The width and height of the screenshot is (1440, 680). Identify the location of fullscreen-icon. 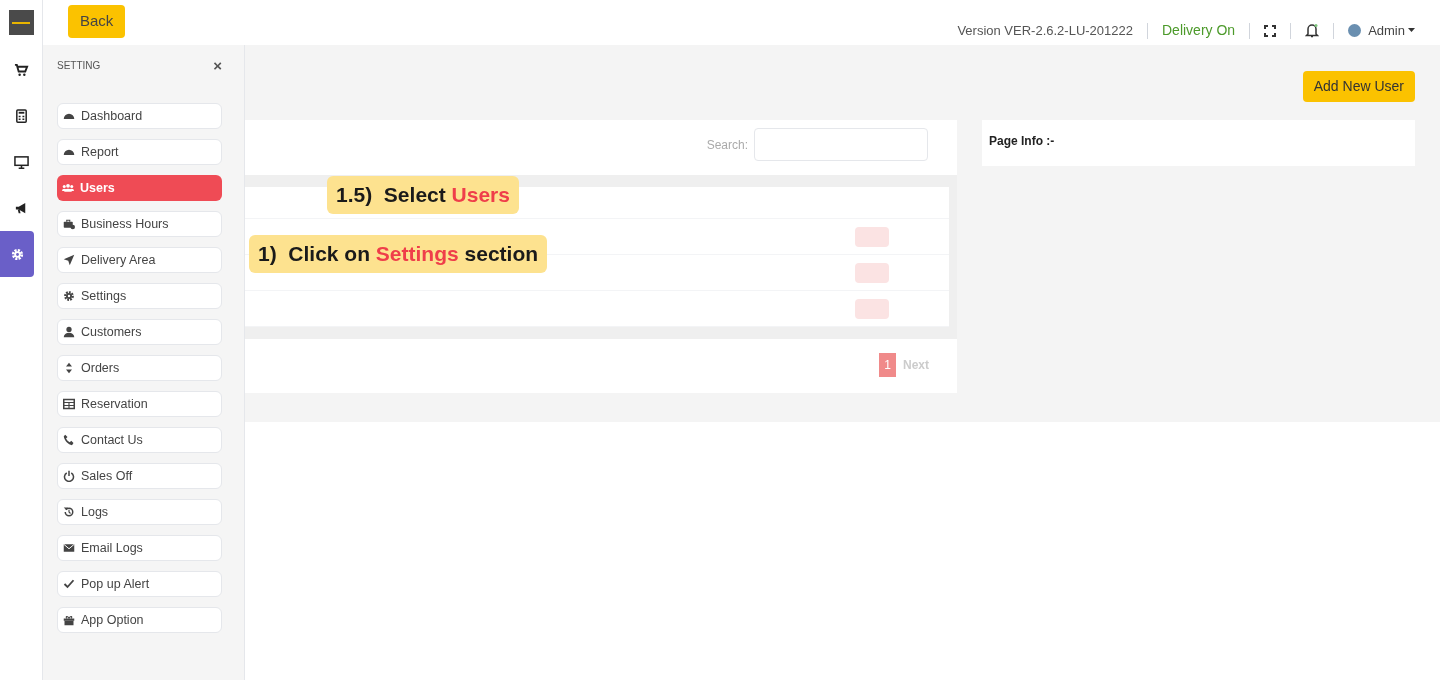
(1270, 30).